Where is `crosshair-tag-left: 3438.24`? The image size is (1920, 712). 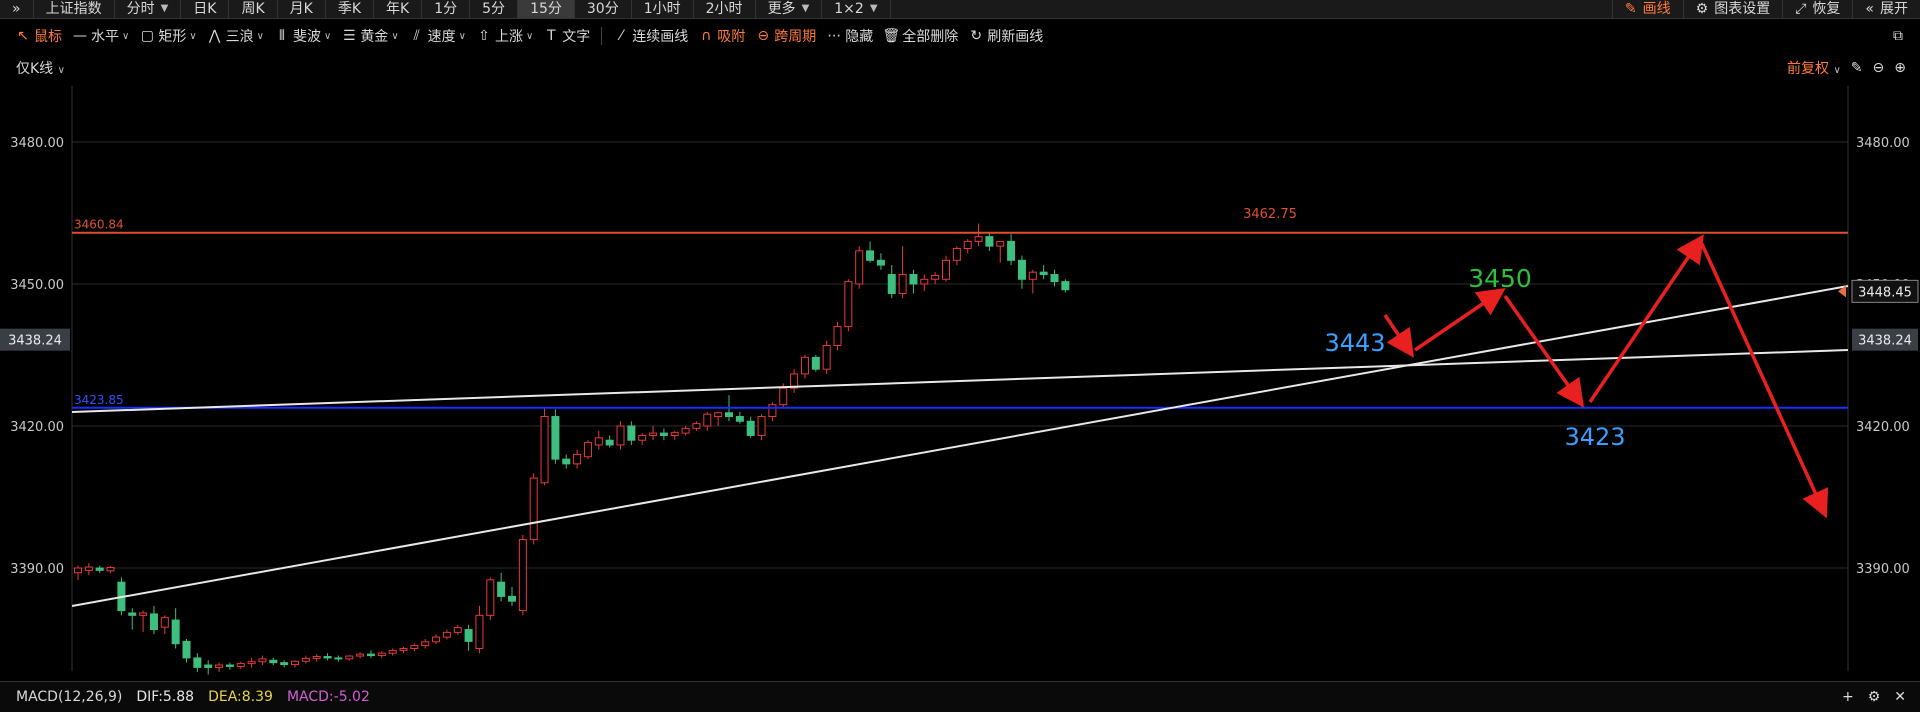
crosshair-tag-left: 3438.24 is located at coordinates (35, 341).